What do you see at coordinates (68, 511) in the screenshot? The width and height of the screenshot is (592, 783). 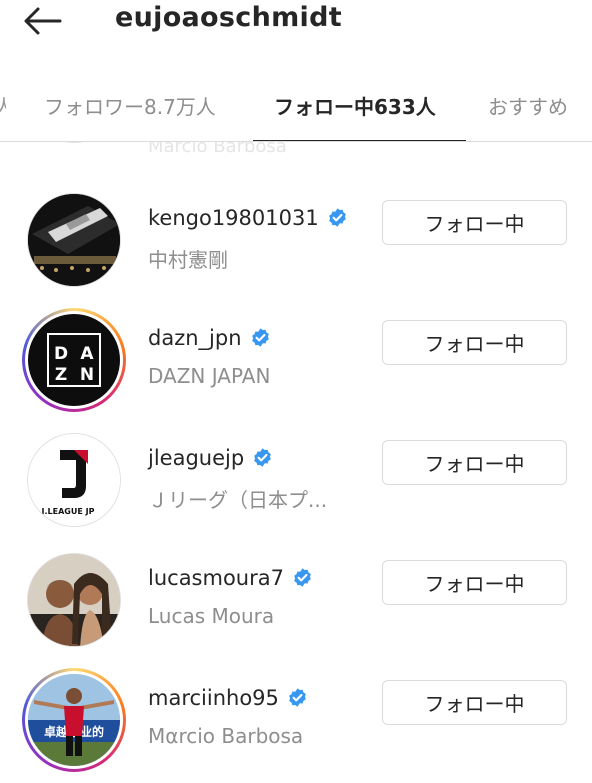 I see `svg-text: J.LEAGUE JP` at bounding box center [68, 511].